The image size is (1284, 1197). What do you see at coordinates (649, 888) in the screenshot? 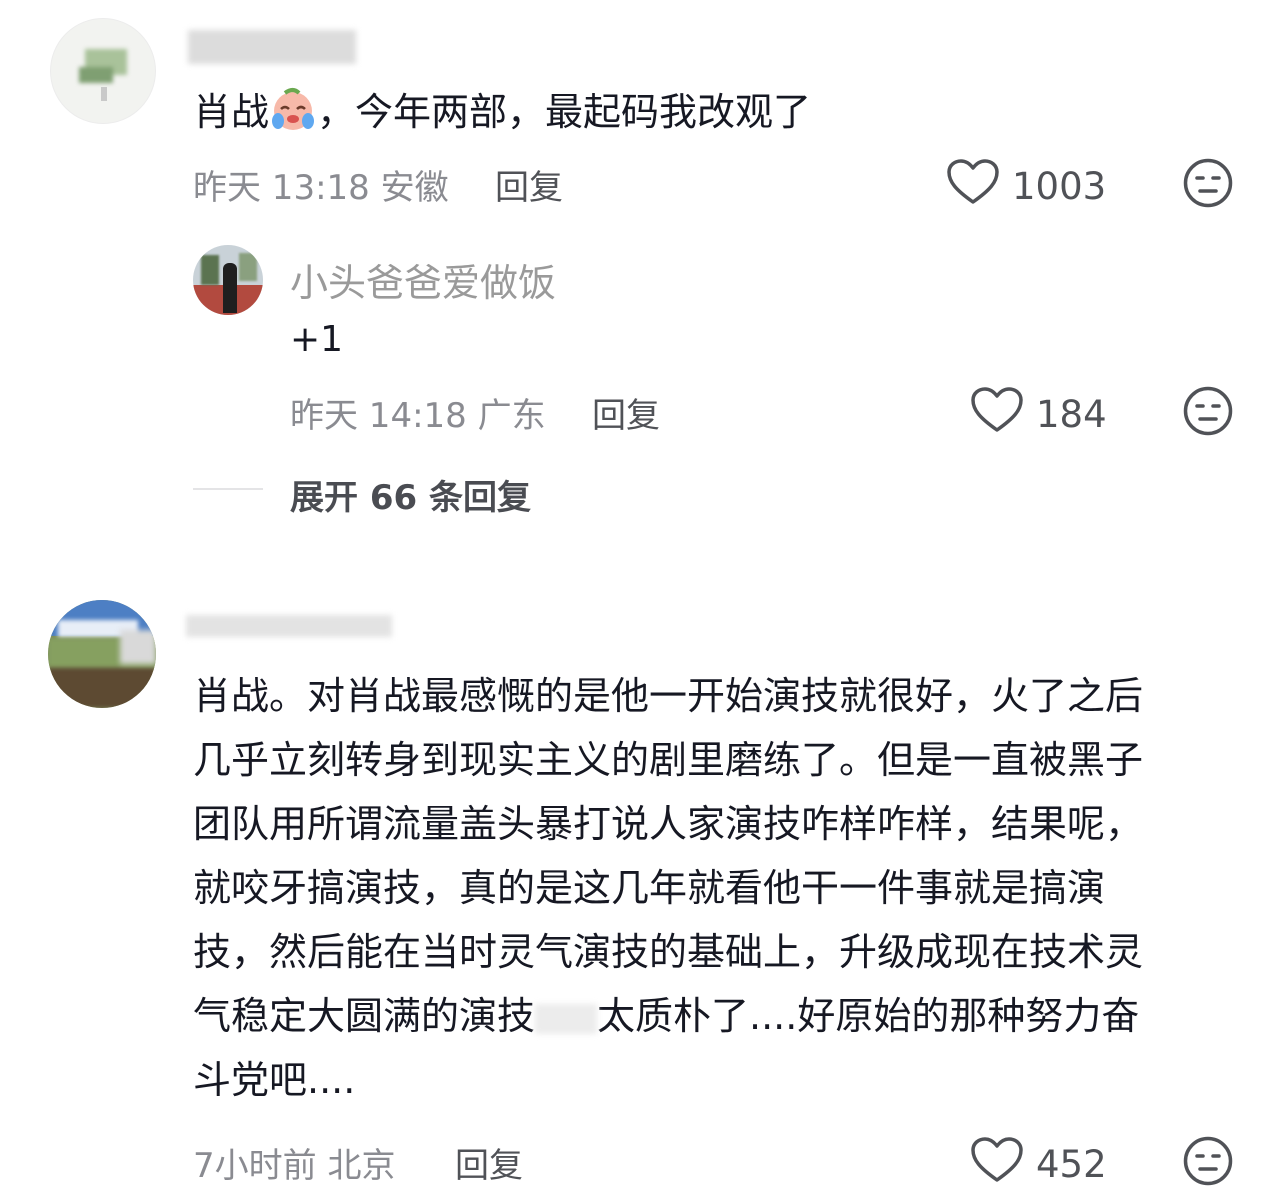
I see `comment-line: 就咬牙搞演技，真的是这几年就看他干一件事就是搞演` at bounding box center [649, 888].